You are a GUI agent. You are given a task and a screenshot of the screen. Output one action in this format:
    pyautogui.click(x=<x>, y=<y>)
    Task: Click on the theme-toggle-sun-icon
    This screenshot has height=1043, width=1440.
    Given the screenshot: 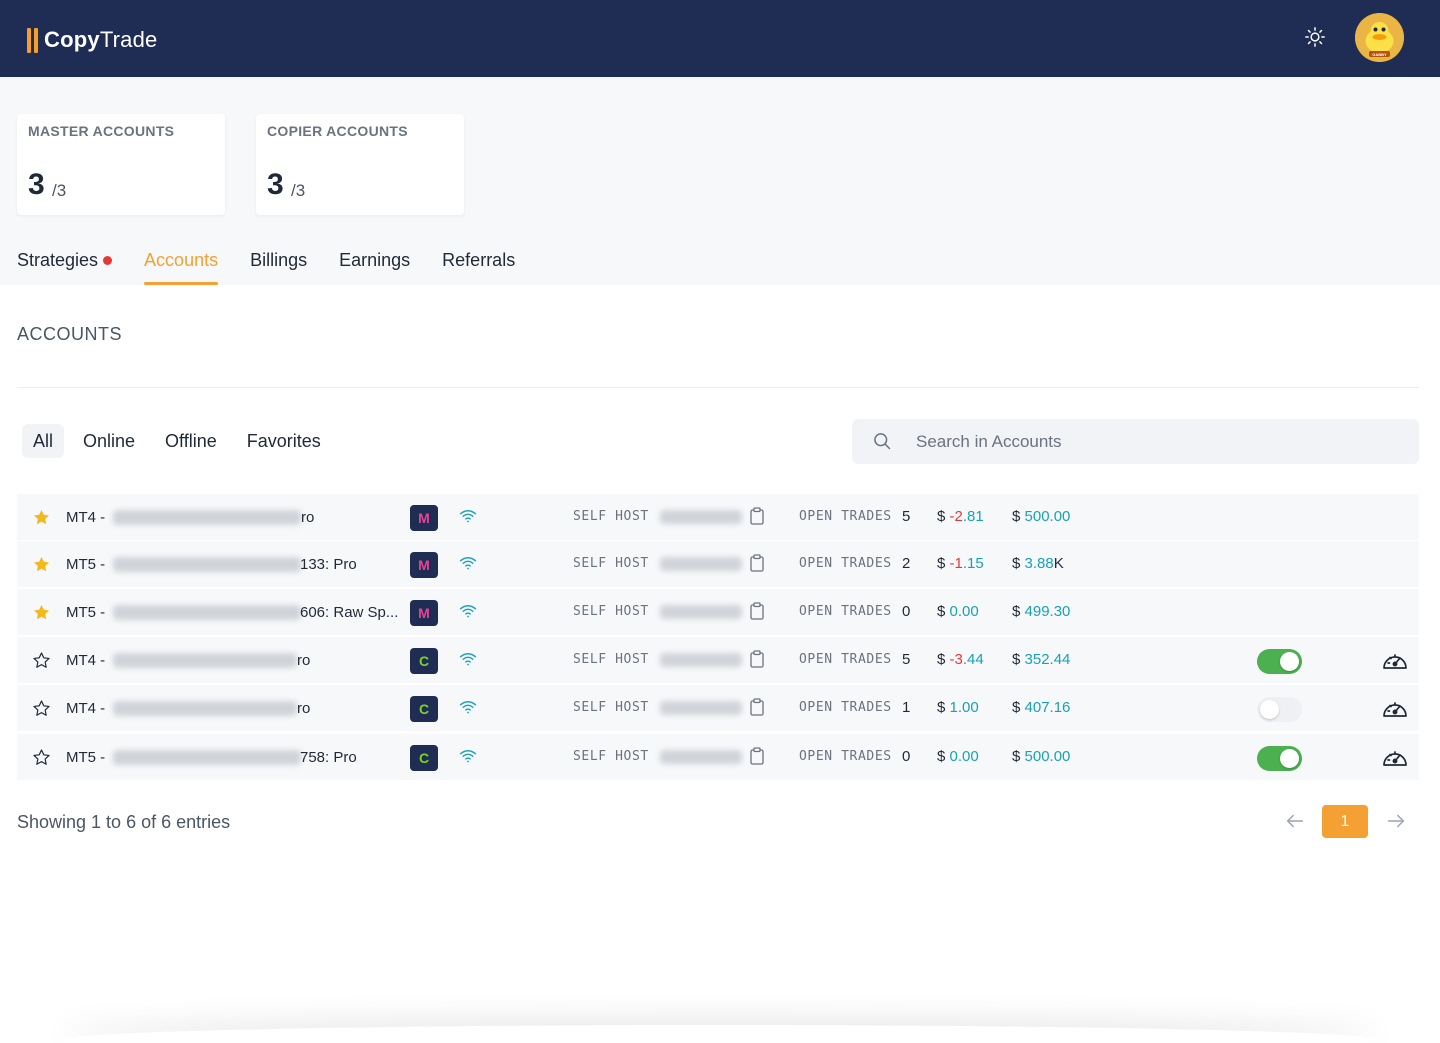 What is the action you would take?
    pyautogui.click(x=1315, y=37)
    